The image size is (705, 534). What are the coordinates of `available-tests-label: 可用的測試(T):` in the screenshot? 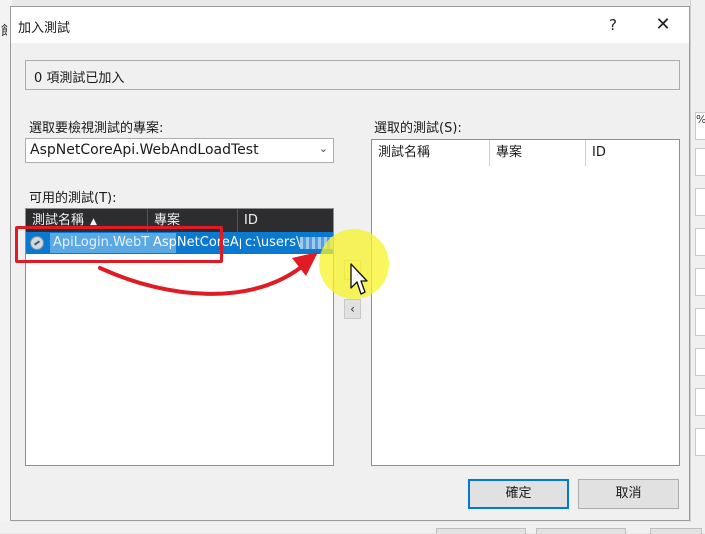 It's located at (73, 198).